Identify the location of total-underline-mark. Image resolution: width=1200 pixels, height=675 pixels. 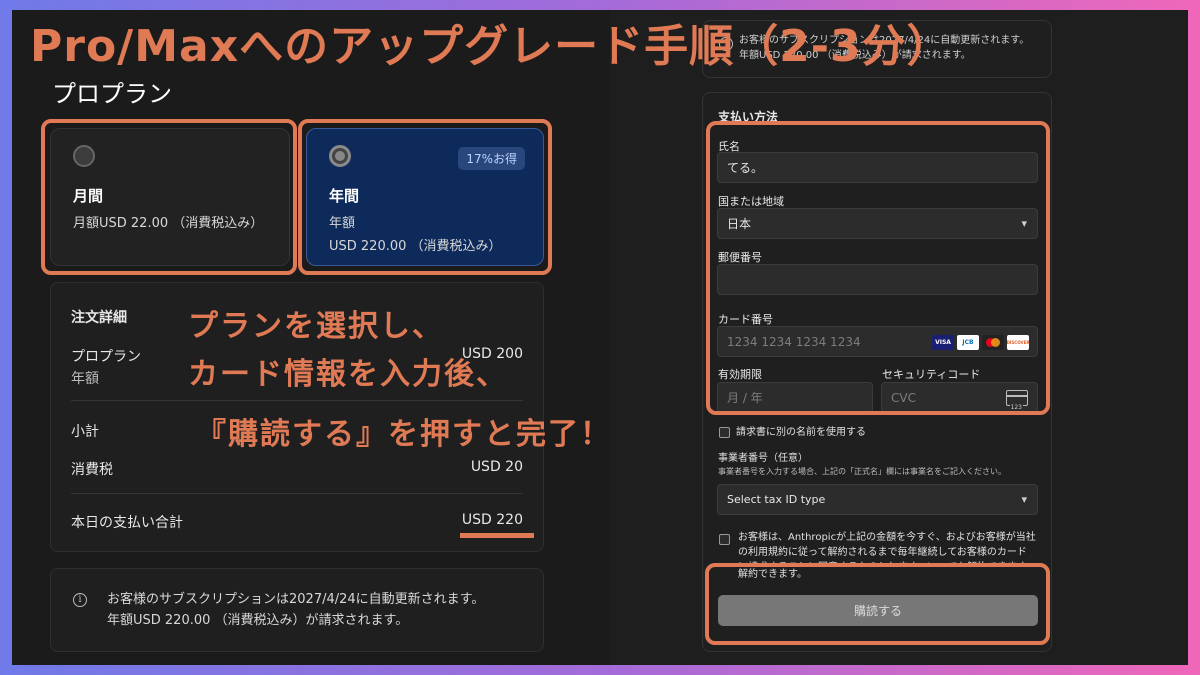
(497, 535).